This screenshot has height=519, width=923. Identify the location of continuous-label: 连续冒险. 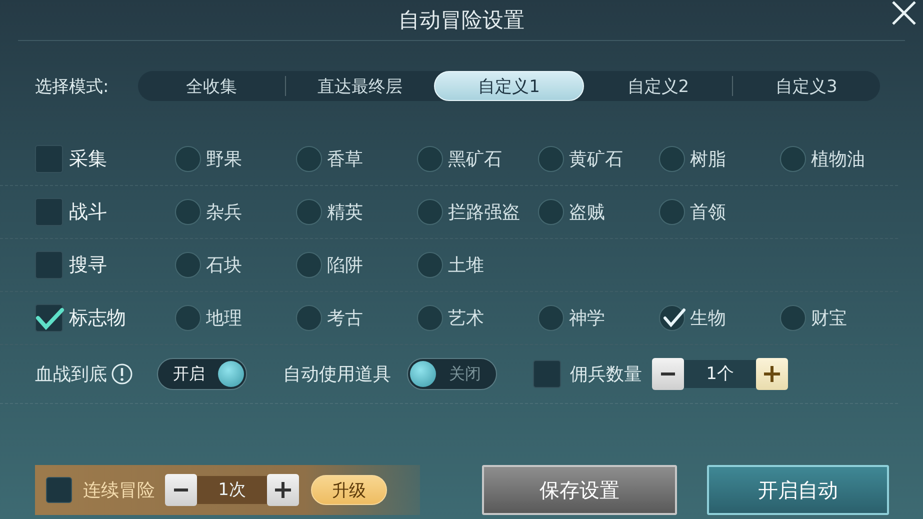
(119, 490).